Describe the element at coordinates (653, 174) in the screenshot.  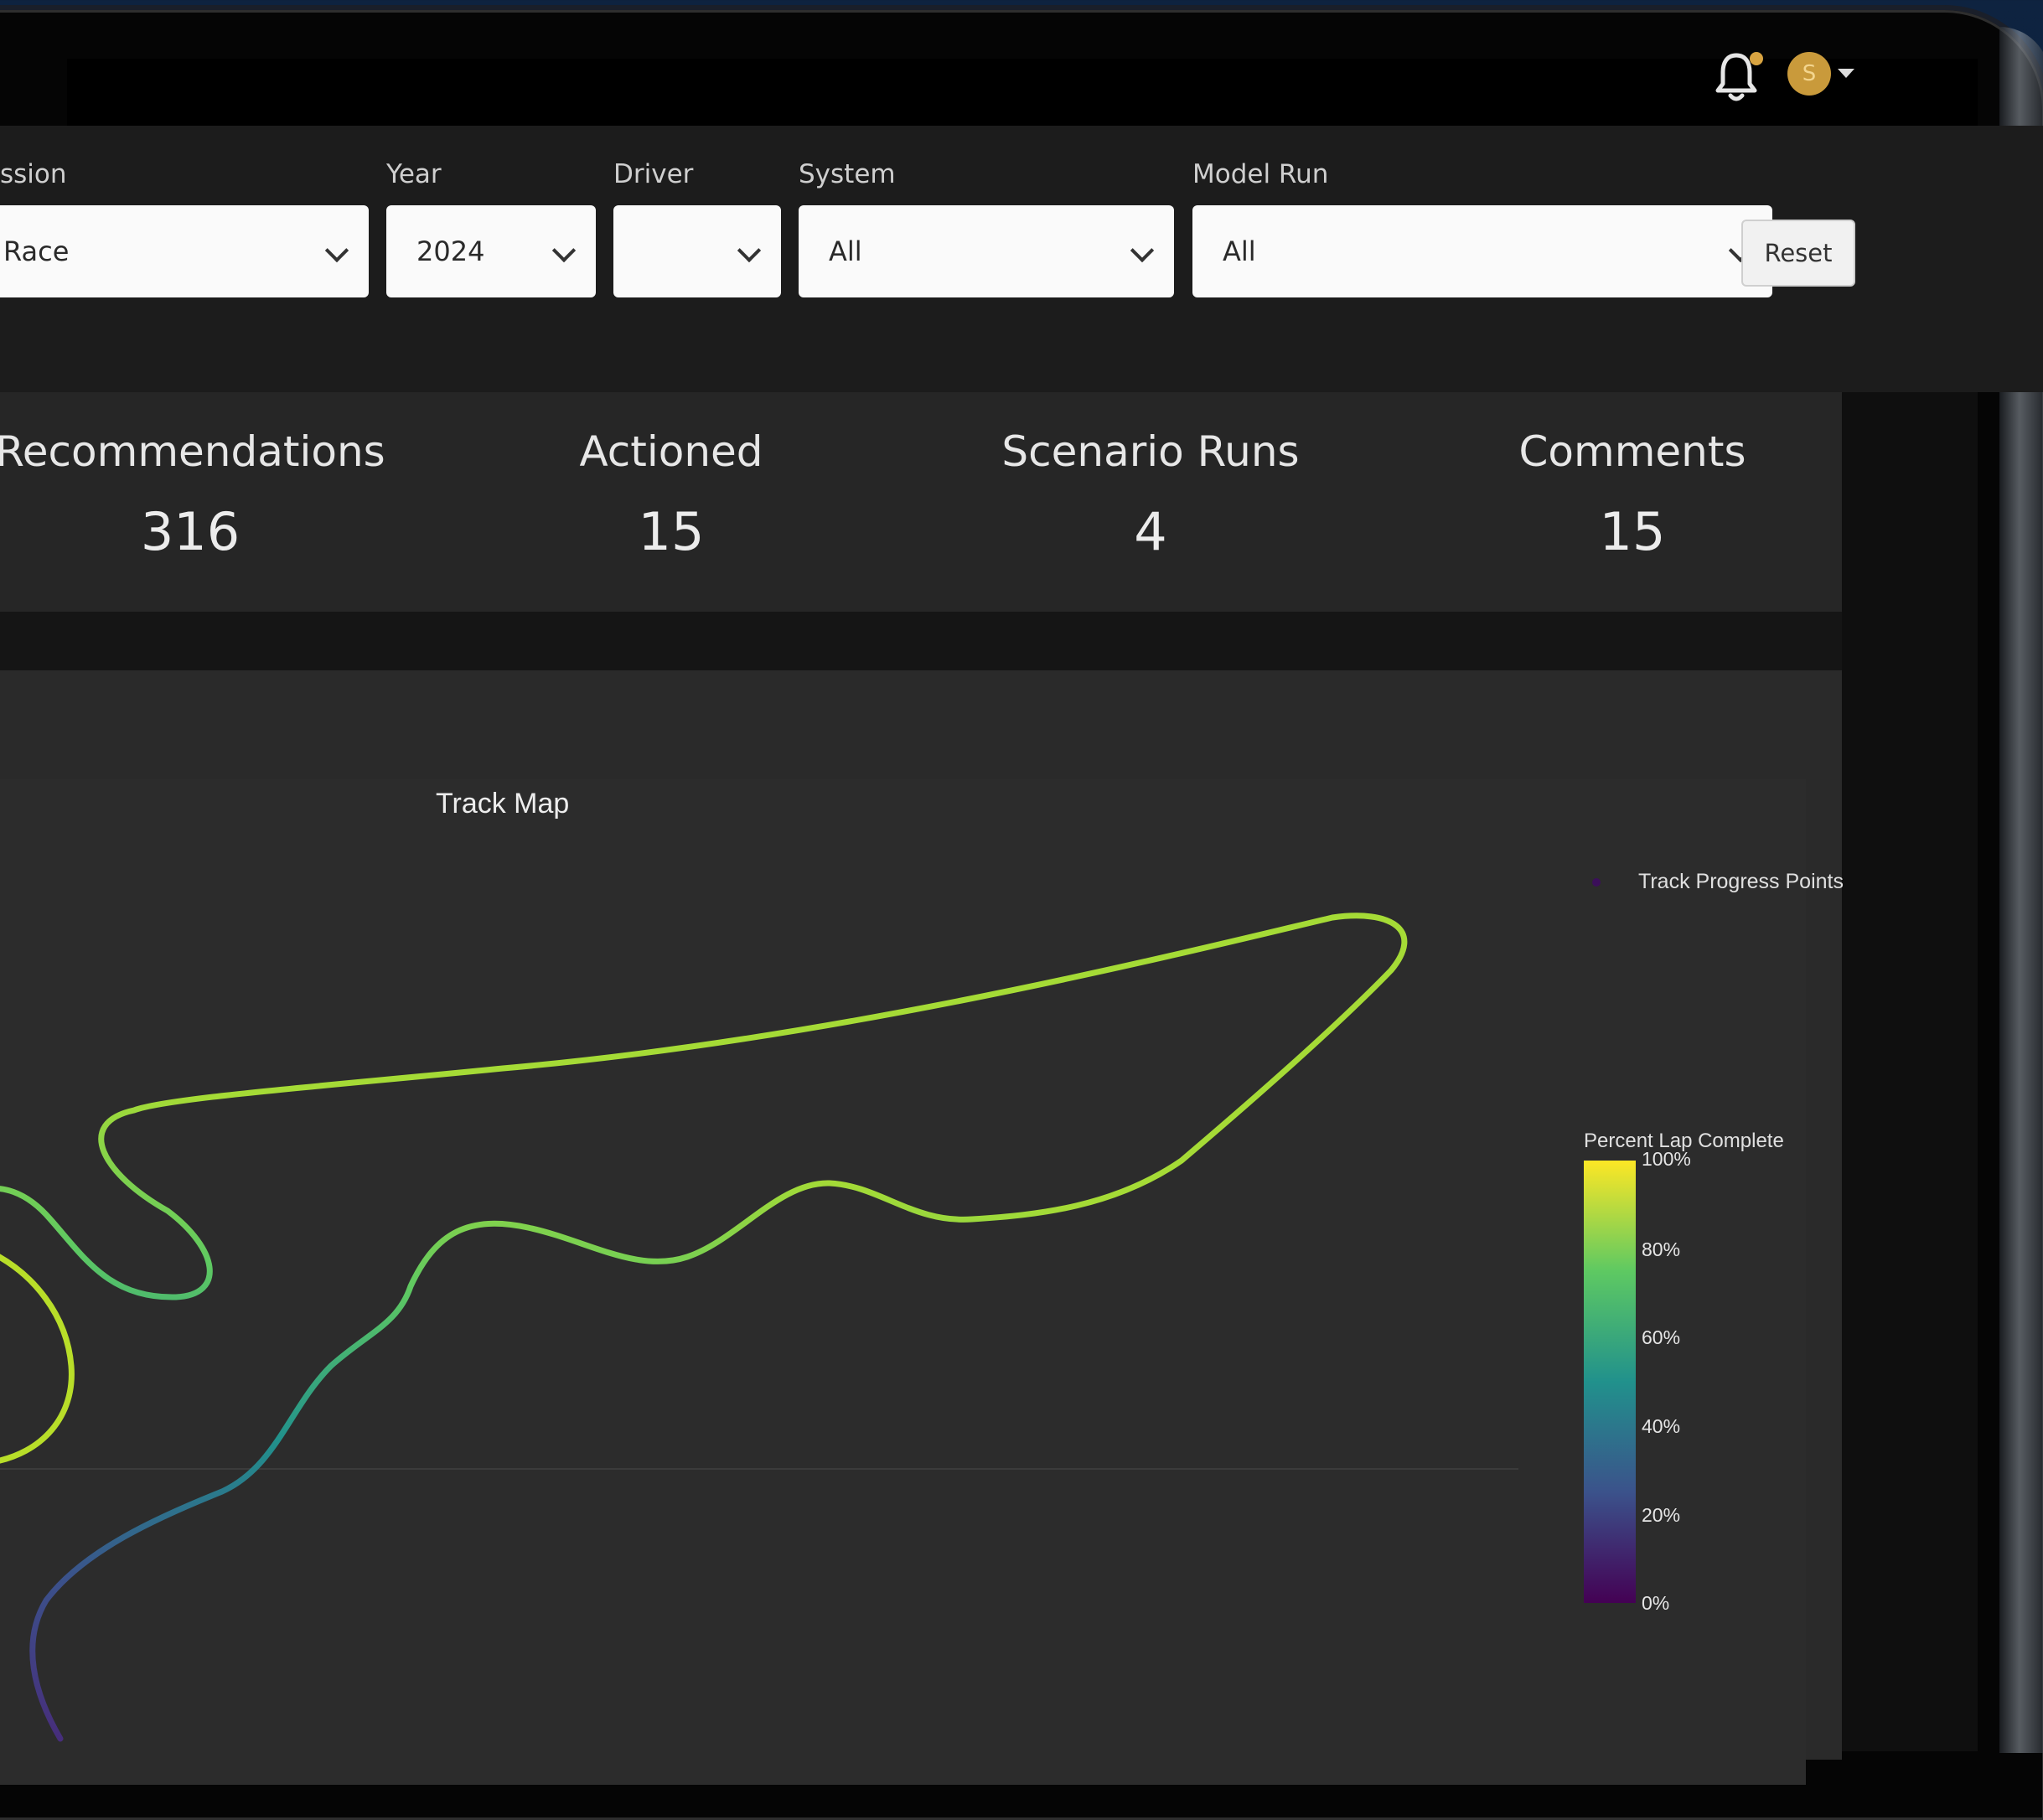
I see `driver-label: Driver` at that location.